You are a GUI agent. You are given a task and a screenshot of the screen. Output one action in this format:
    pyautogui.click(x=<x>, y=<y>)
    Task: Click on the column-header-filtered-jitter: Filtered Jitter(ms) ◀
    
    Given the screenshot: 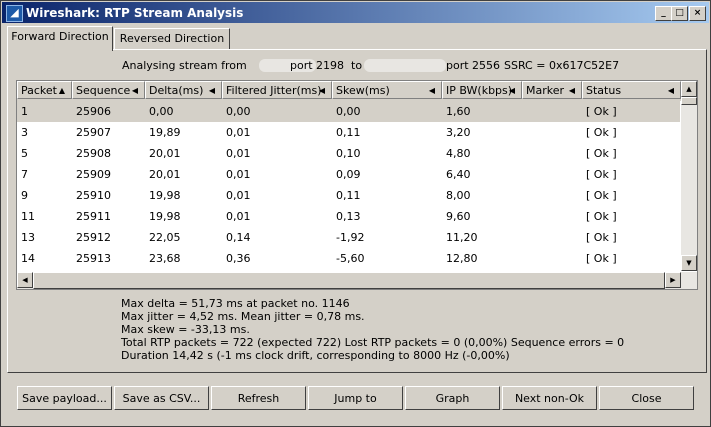 What is the action you would take?
    pyautogui.click(x=277, y=90)
    